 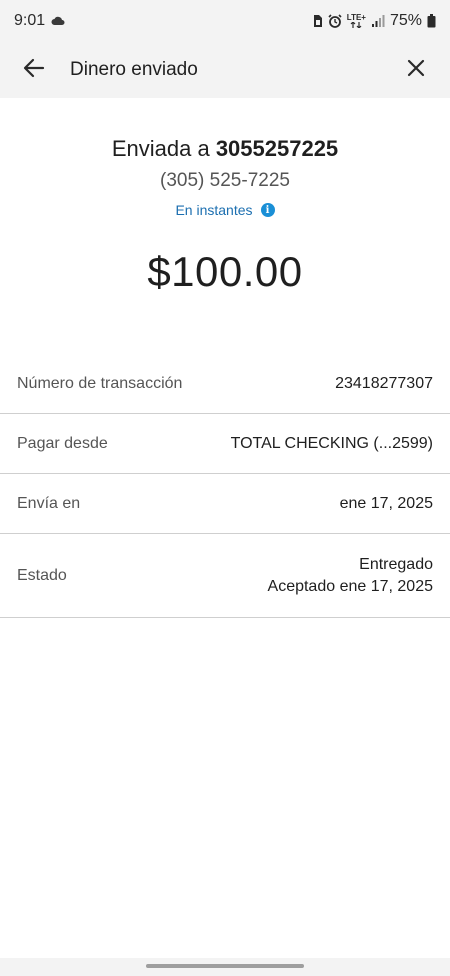 I want to click on signal-icon, so click(x=378, y=21).